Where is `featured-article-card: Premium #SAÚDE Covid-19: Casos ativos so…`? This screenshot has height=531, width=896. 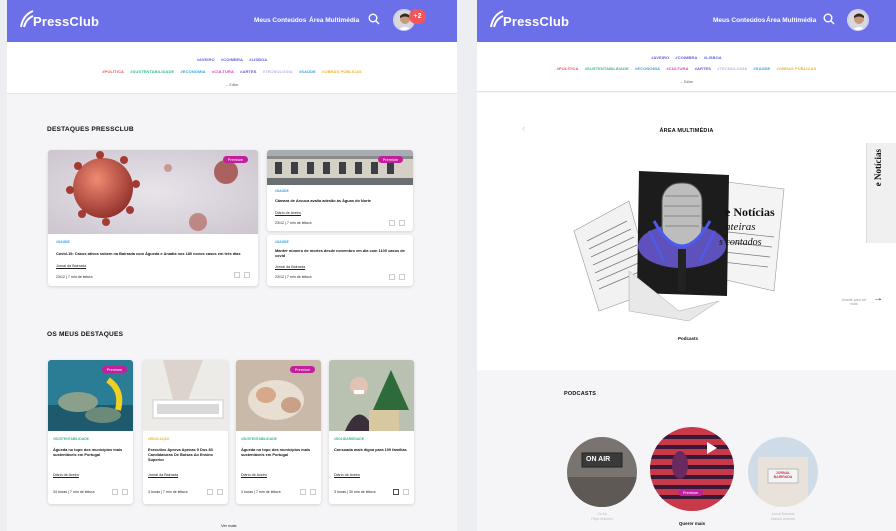 featured-article-card: Premium #SAÚDE Covid-19: Casos ativos so… is located at coordinates (153, 218).